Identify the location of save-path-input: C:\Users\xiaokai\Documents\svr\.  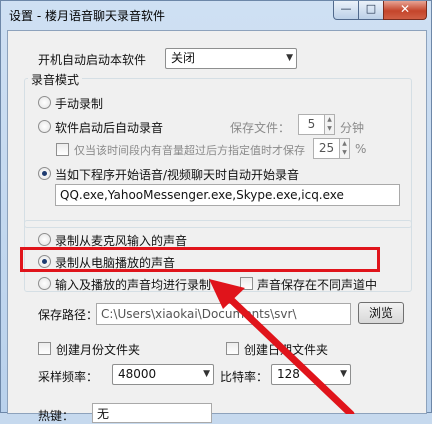
(223, 314).